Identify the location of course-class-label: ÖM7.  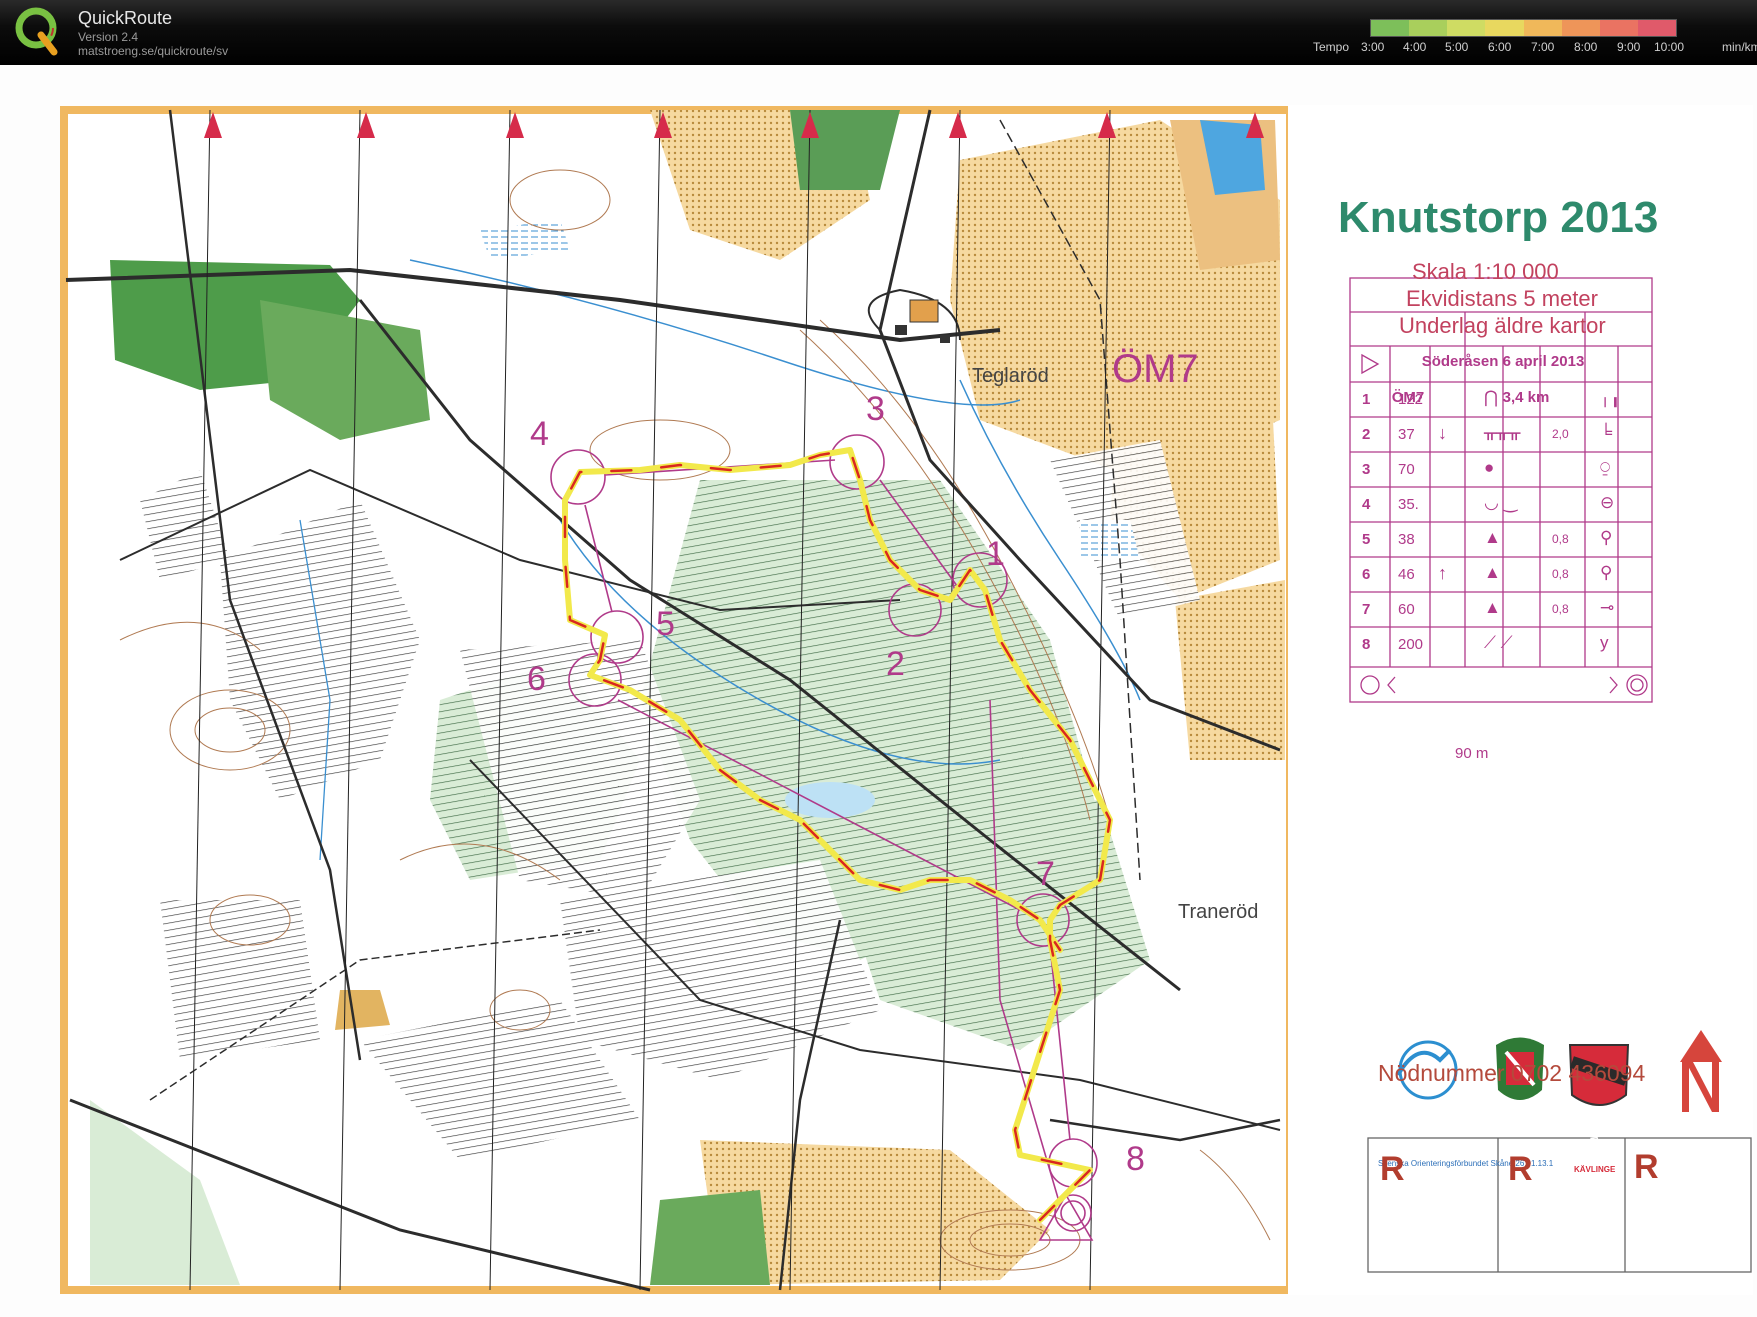
(1155, 369).